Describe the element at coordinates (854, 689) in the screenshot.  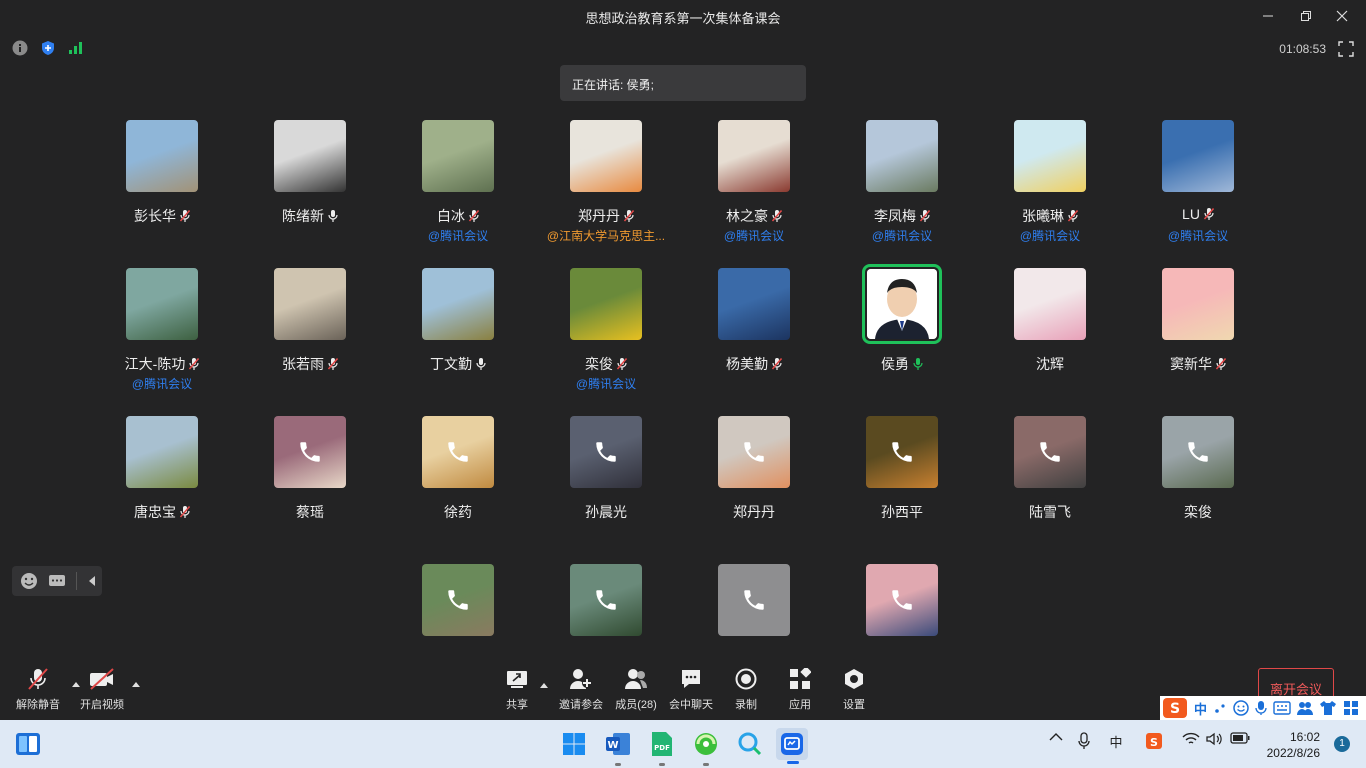
I see `settings-button: 设置` at that location.